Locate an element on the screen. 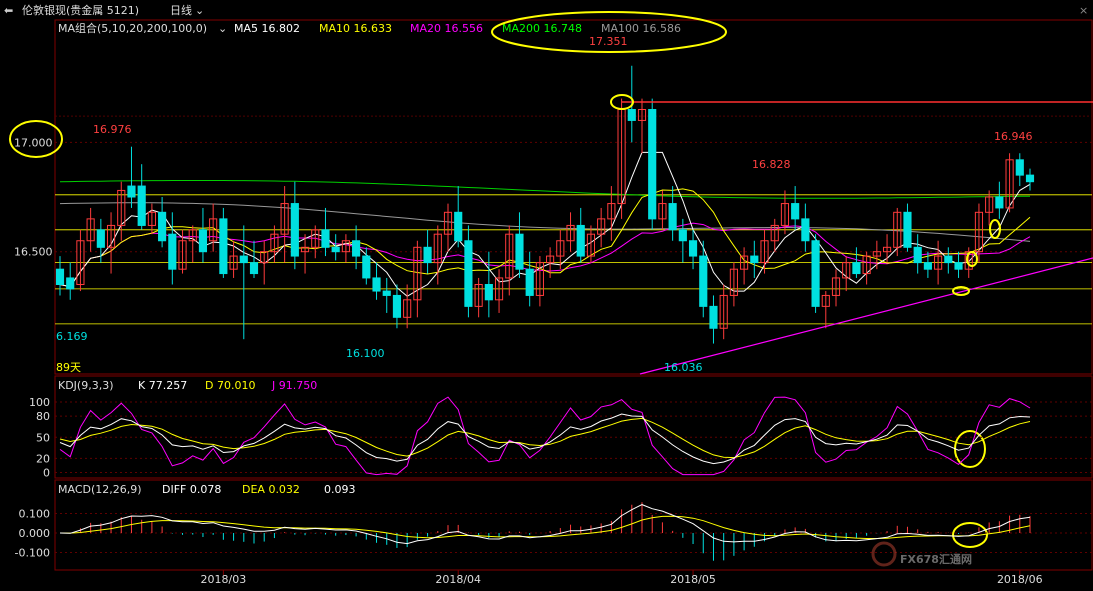  macd-label: MACD(12,26,9) is located at coordinates (100, 489).